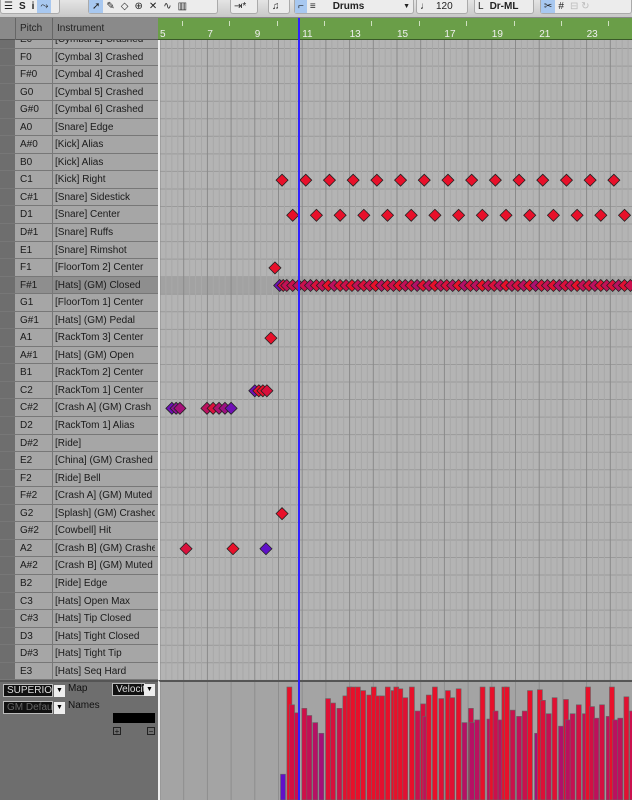  What do you see at coordinates (359, 6) in the screenshot?
I see `drum-map-track-select: Drums` at bounding box center [359, 6].